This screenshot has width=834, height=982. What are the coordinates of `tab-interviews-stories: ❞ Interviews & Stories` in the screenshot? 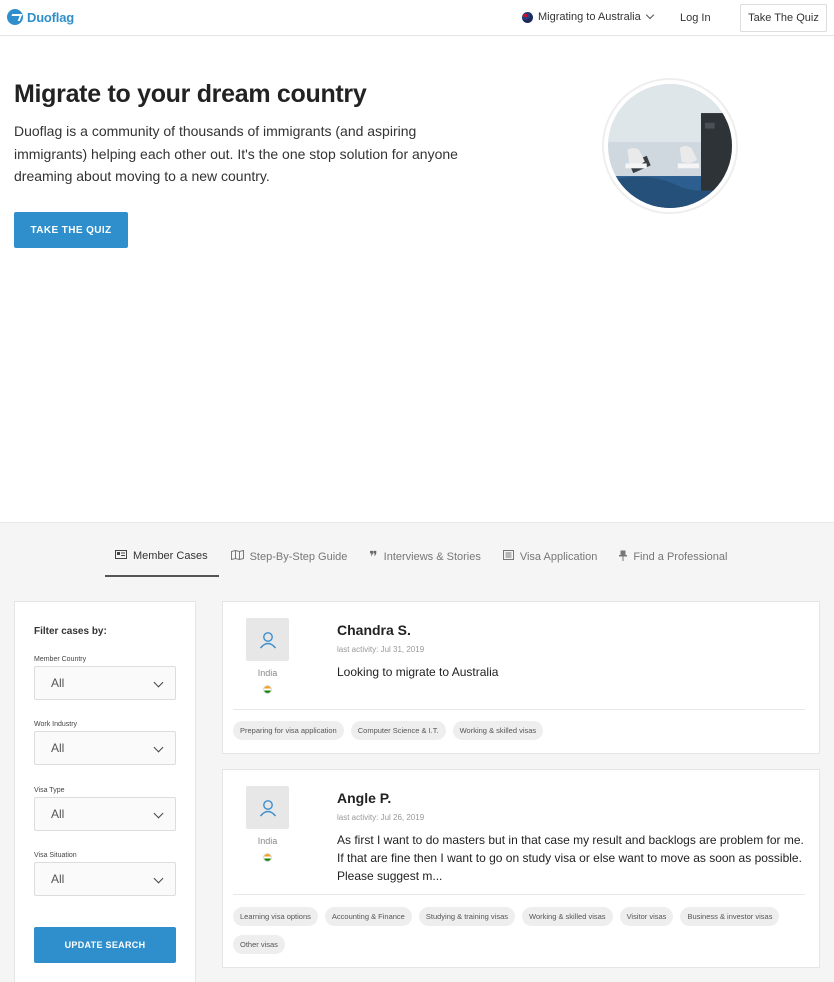 It's located at (424, 560).